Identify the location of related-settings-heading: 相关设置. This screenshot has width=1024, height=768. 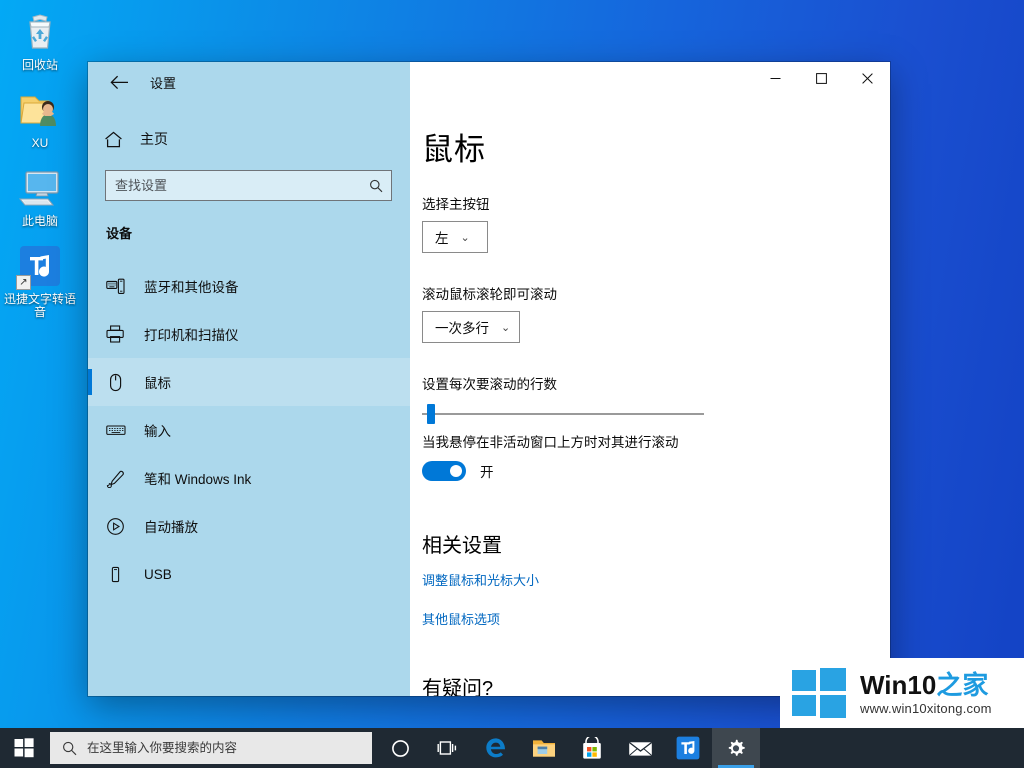
(462, 546).